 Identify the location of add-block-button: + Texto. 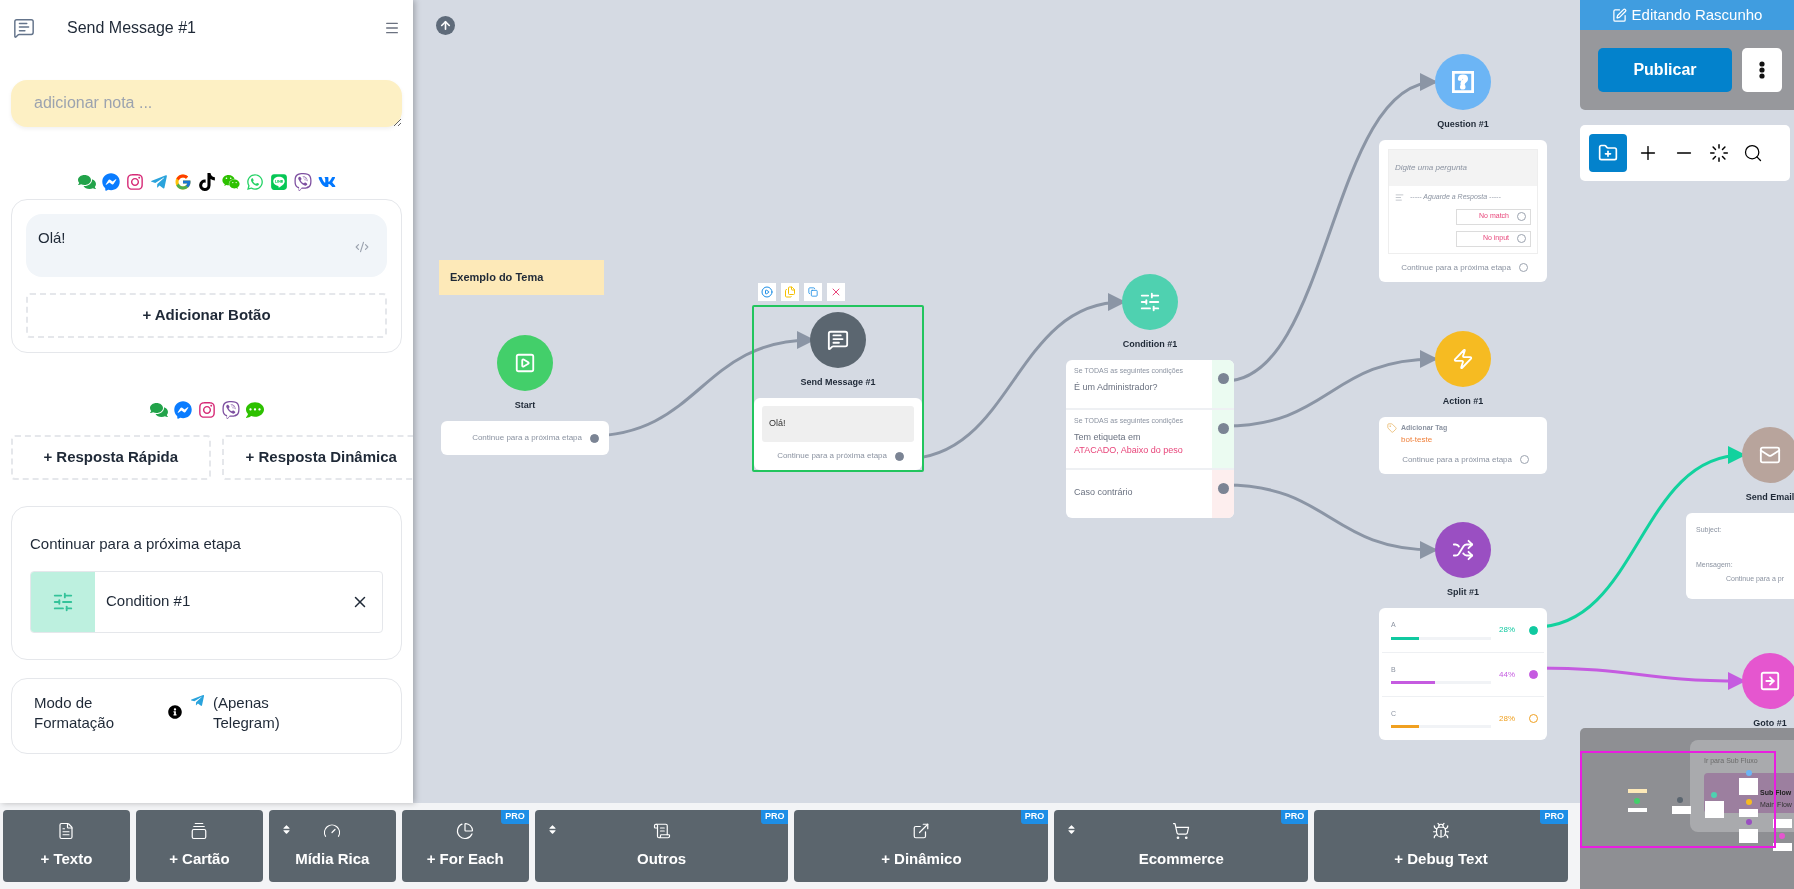
(66, 846).